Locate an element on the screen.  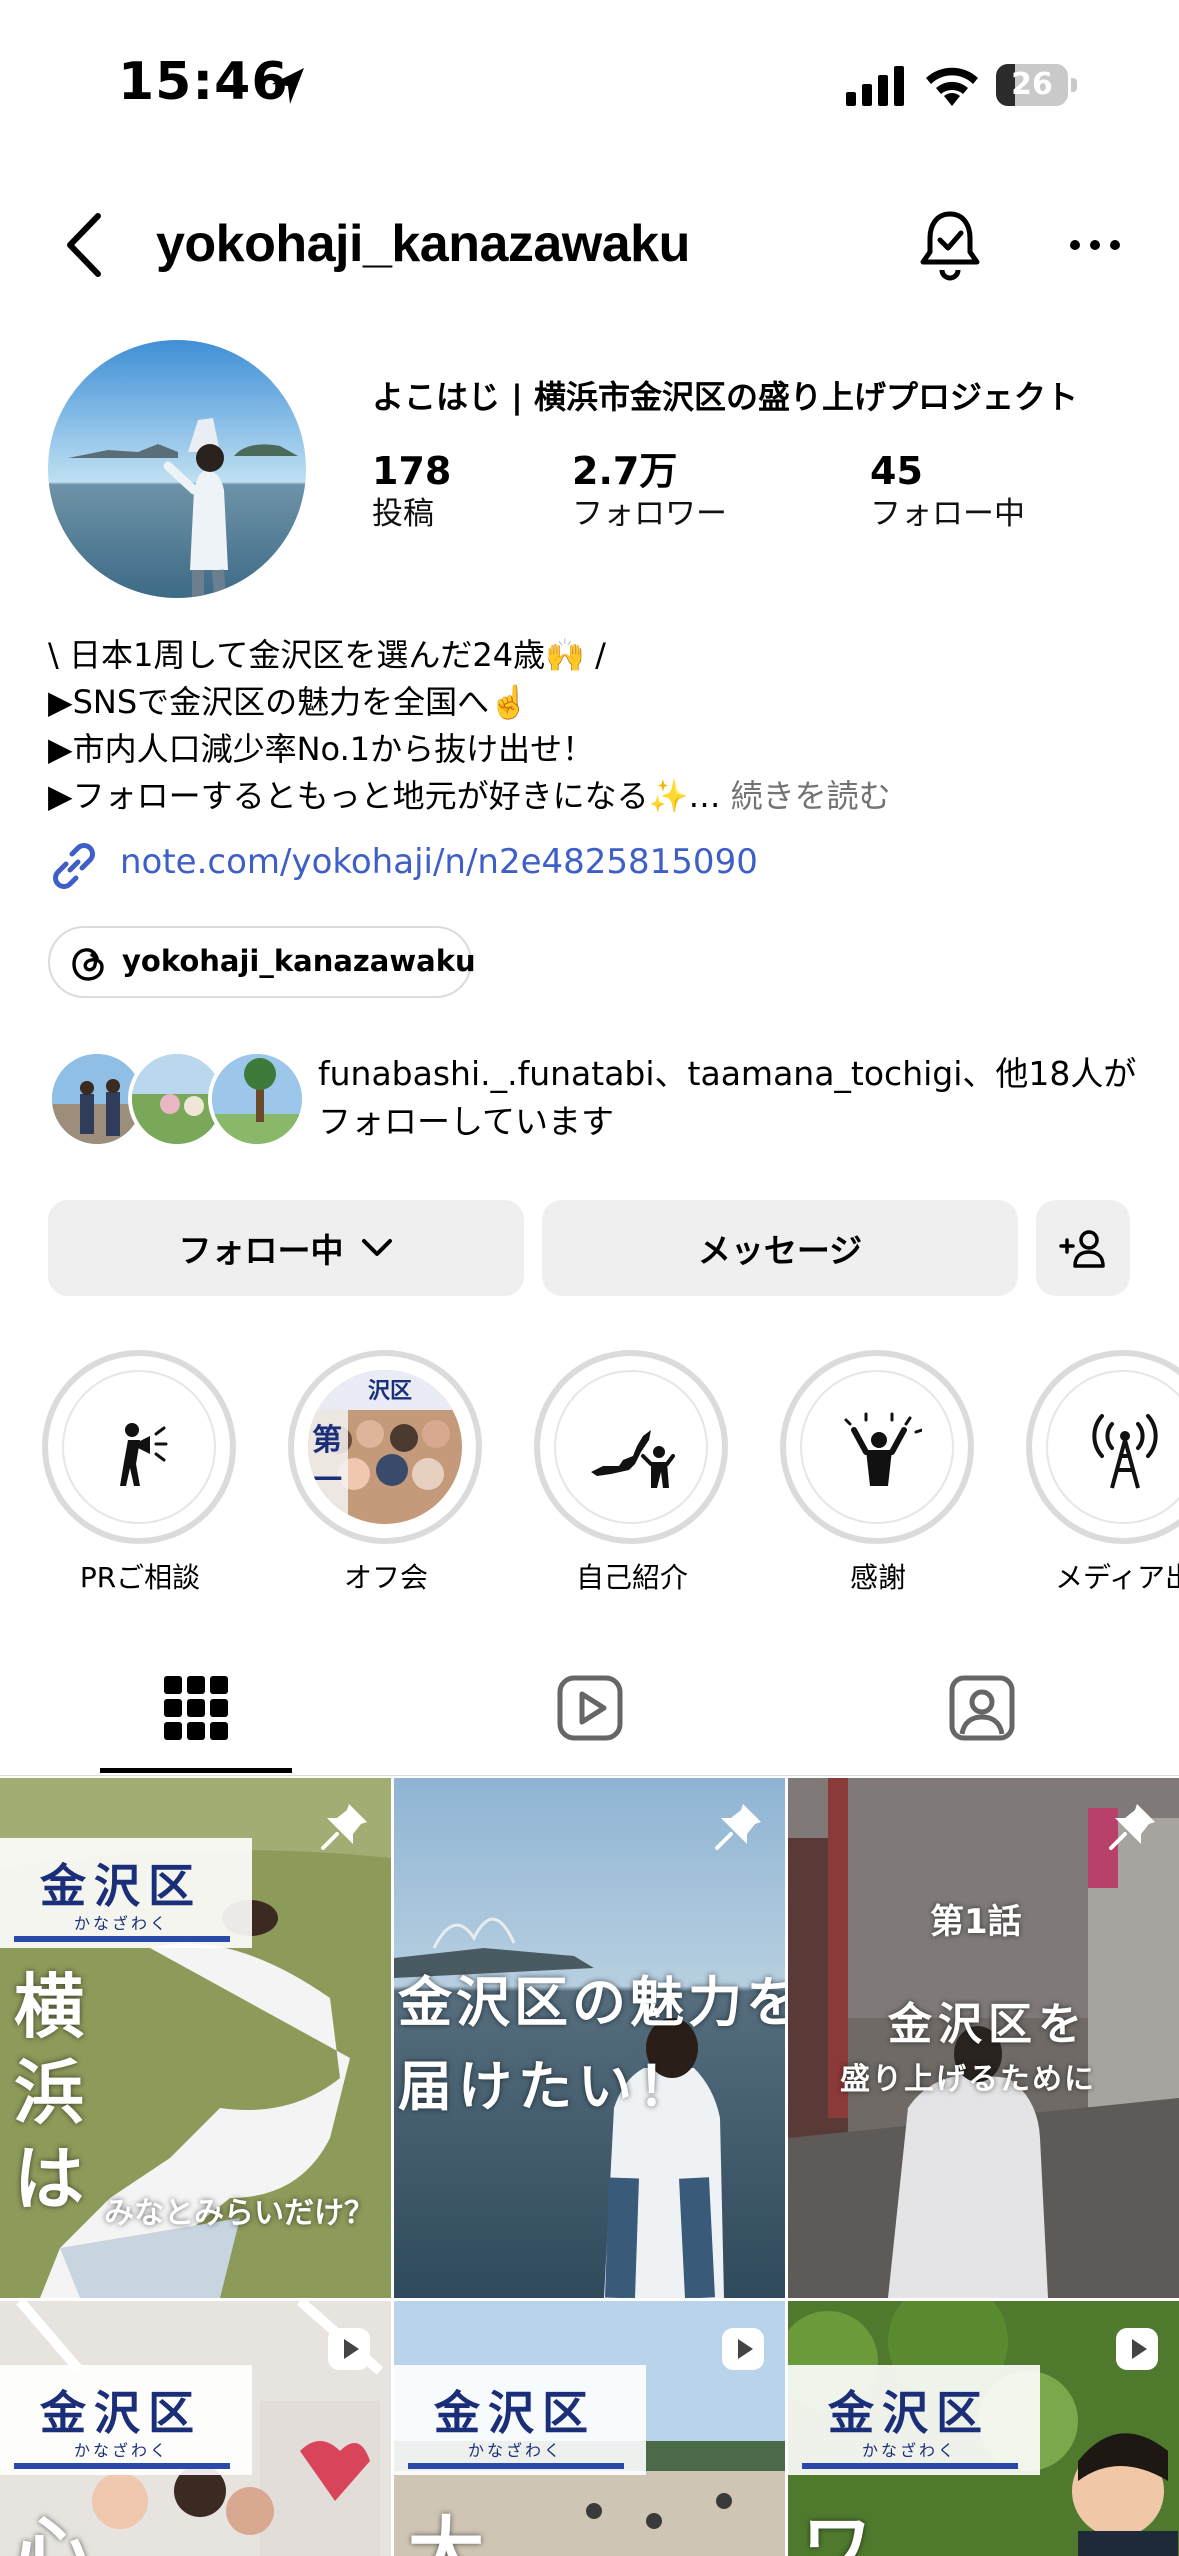
post-overlay-text: 金沢区を is located at coordinates (988, 2024).